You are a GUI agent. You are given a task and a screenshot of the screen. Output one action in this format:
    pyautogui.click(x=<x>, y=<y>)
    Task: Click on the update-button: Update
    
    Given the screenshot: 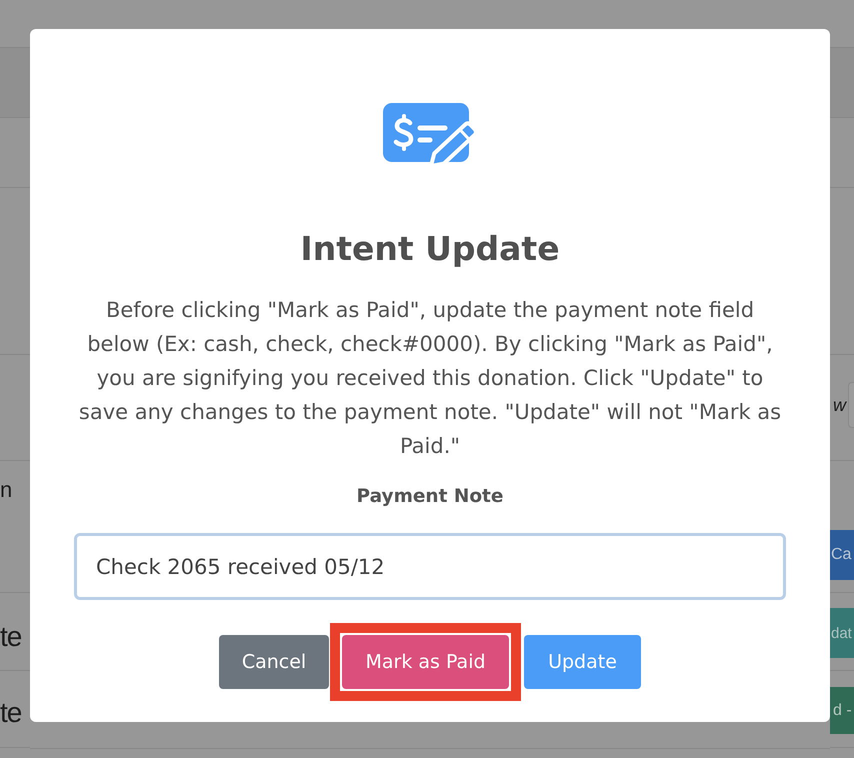 What is the action you would take?
    pyautogui.click(x=582, y=662)
    